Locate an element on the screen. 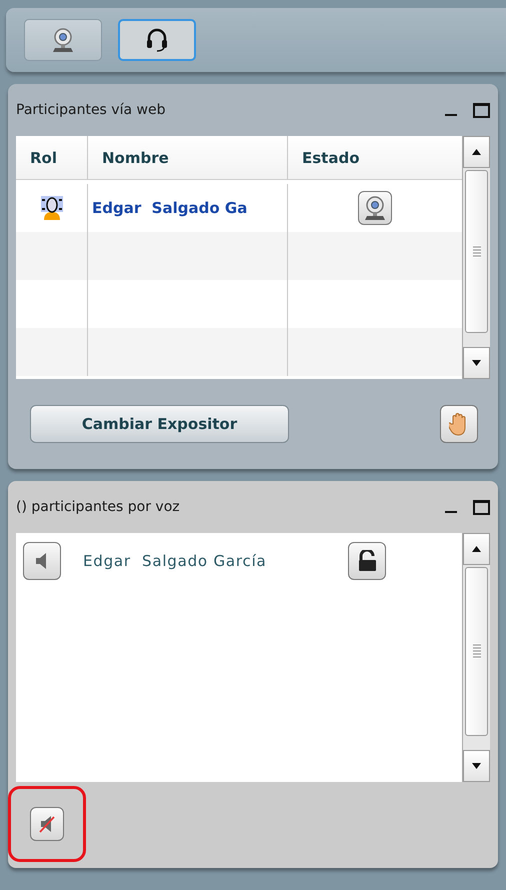 The height and width of the screenshot is (890, 506). webcam-tab is located at coordinates (63, 40).